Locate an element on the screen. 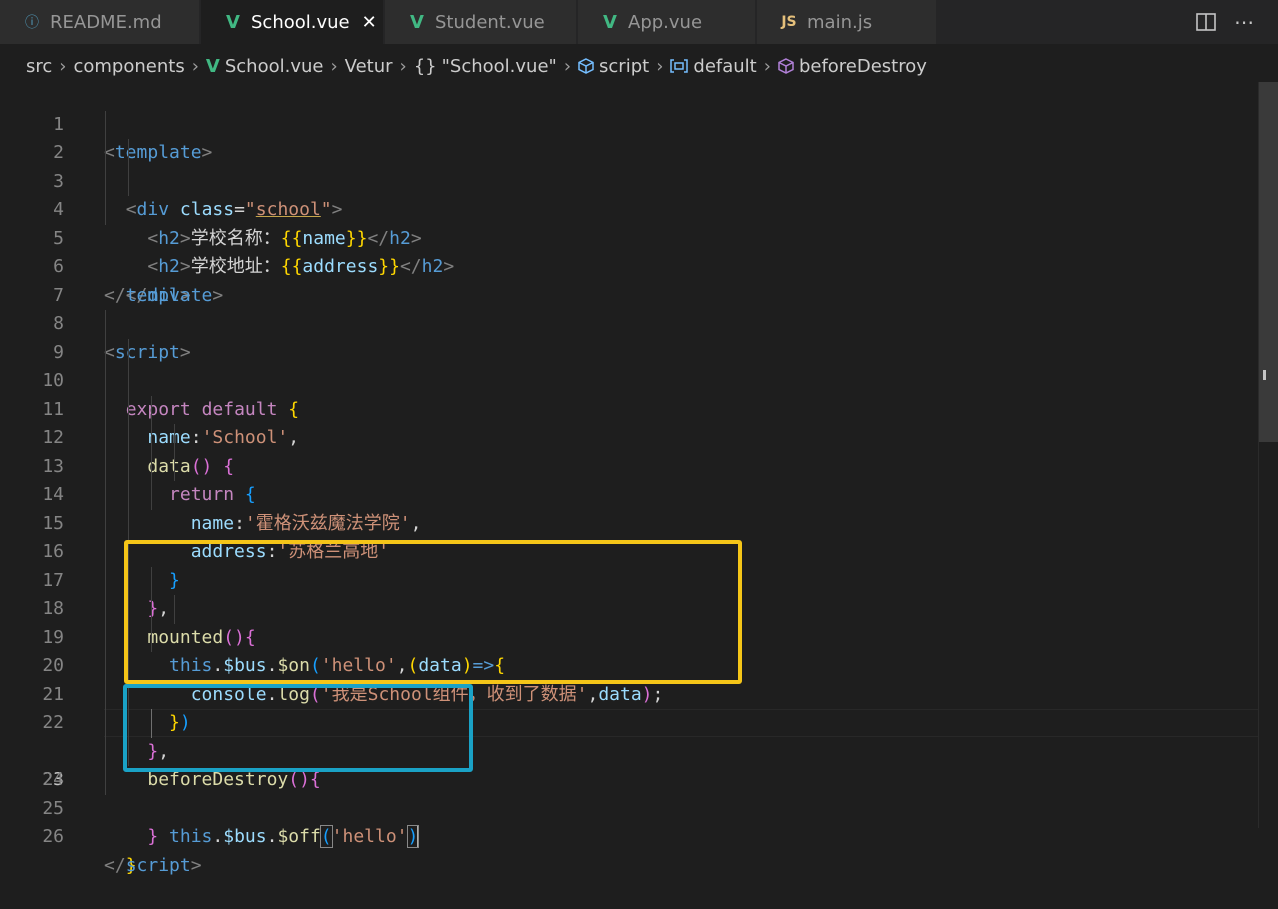 Image resolution: width=1278 pixels, height=909 pixels. split-editor-icon is located at coordinates (1206, 22).